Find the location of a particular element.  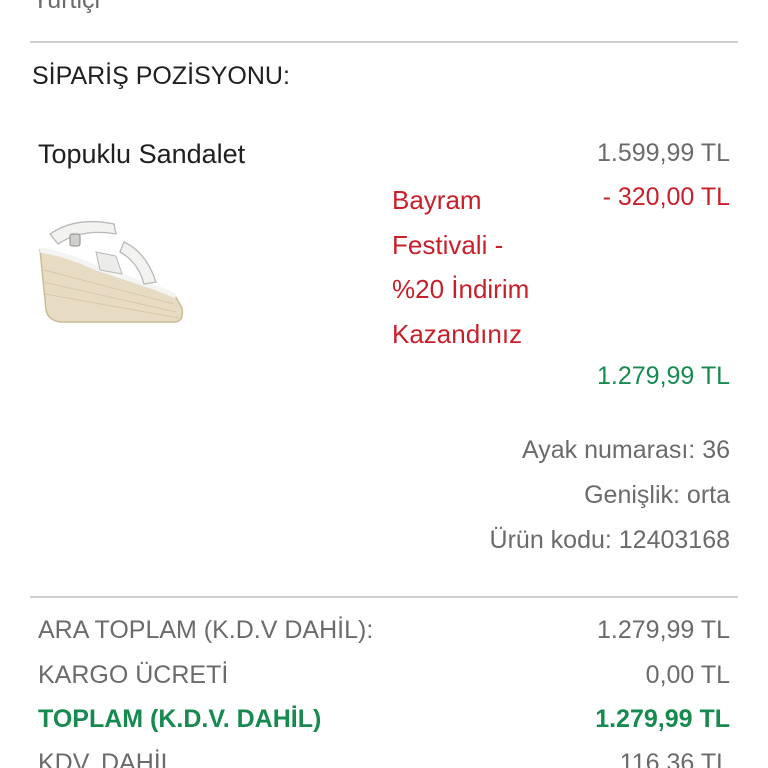

previous-row-value: Yurtiçi is located at coordinates (66, 7).